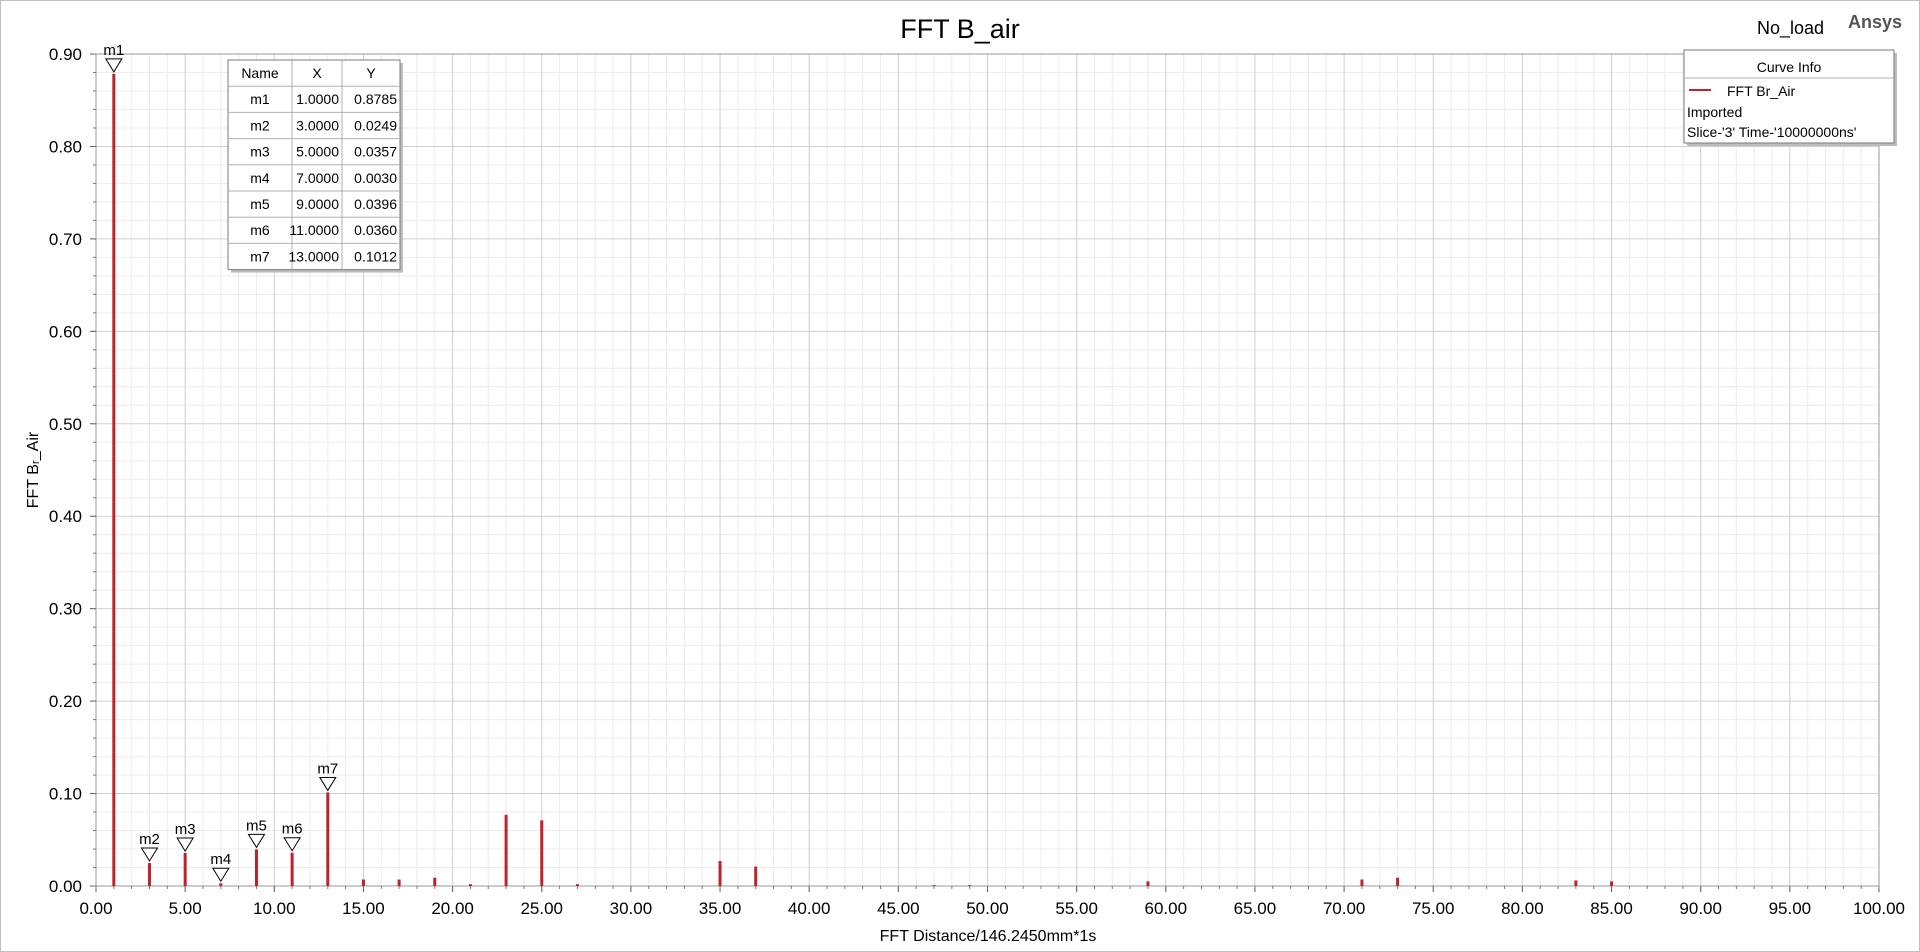 Image resolution: width=1920 pixels, height=952 pixels. I want to click on marker-label: m3, so click(185, 829).